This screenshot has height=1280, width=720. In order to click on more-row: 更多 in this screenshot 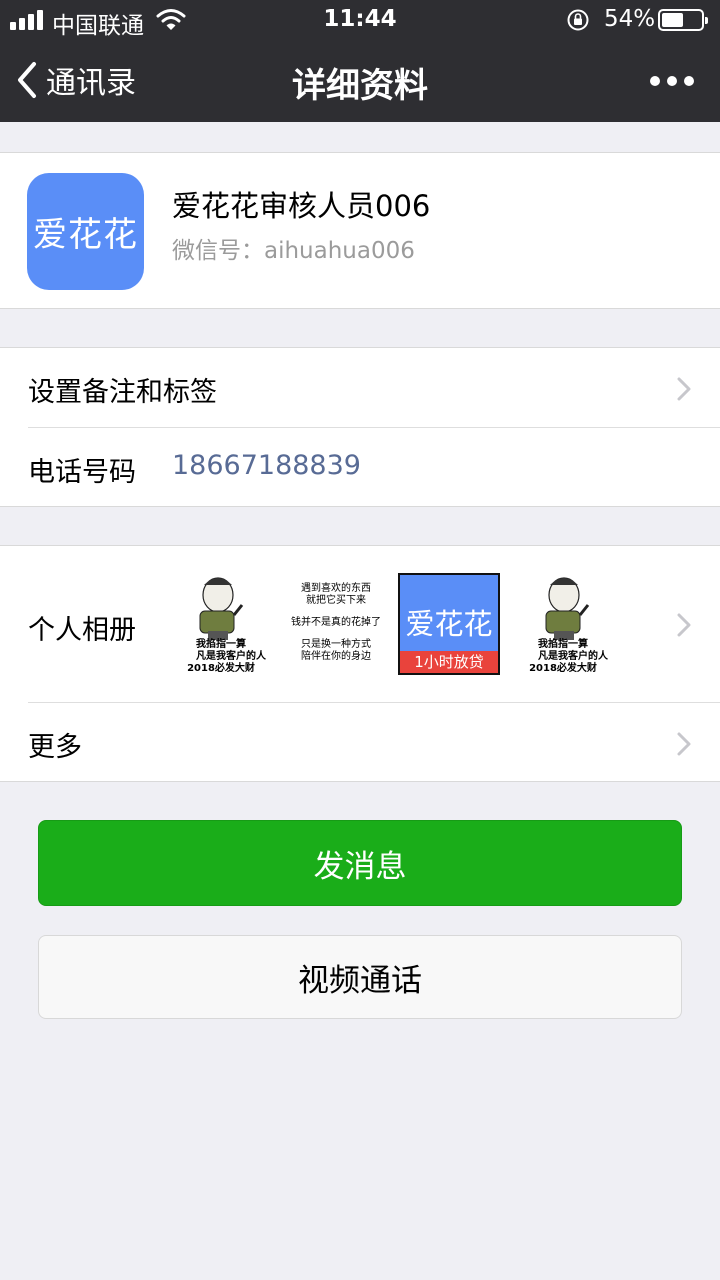, I will do `click(360, 742)`.